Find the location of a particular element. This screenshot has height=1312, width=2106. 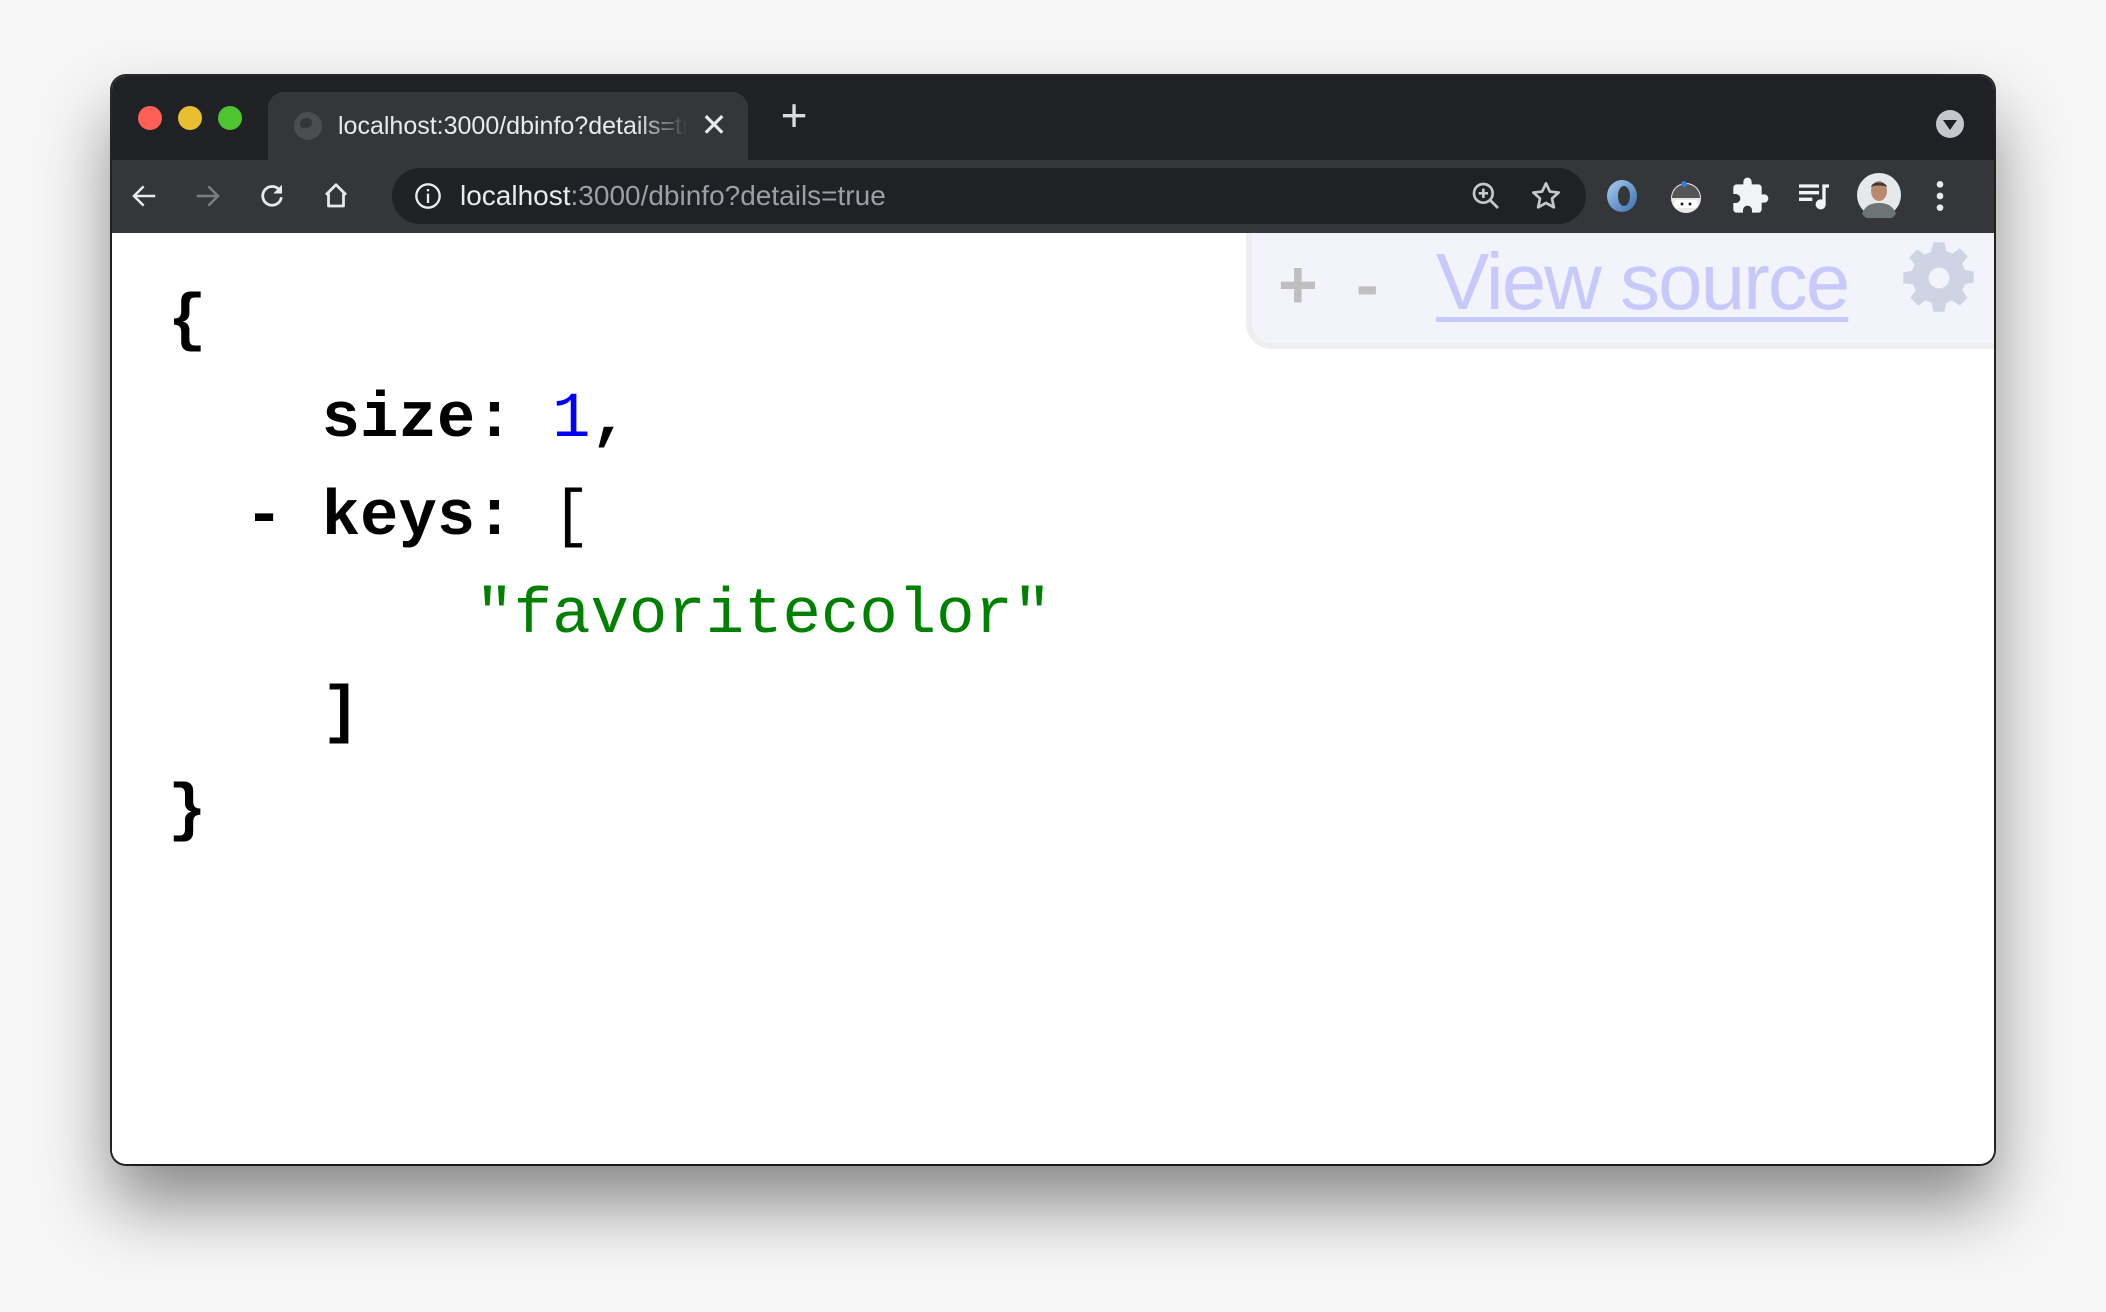

reload-button is located at coordinates (272, 196).